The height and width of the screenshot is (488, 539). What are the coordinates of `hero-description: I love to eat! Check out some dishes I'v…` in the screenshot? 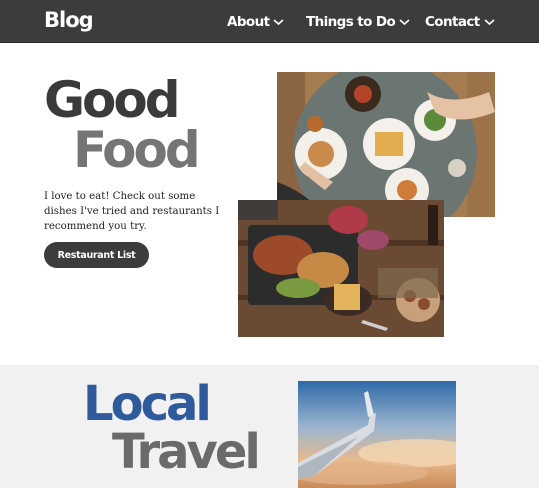 It's located at (132, 211).